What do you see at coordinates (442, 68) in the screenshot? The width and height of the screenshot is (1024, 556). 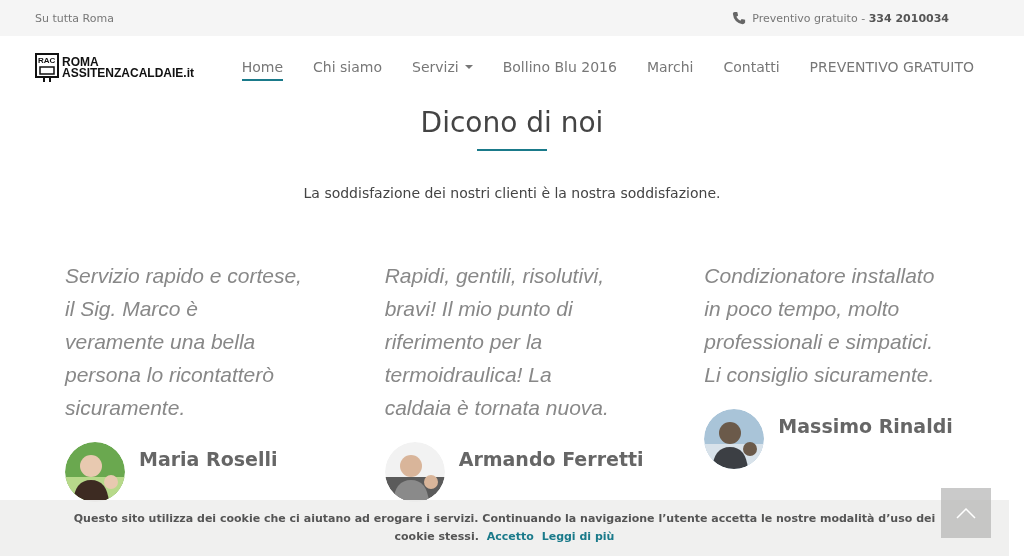 I see `nav-link: Servizi` at bounding box center [442, 68].